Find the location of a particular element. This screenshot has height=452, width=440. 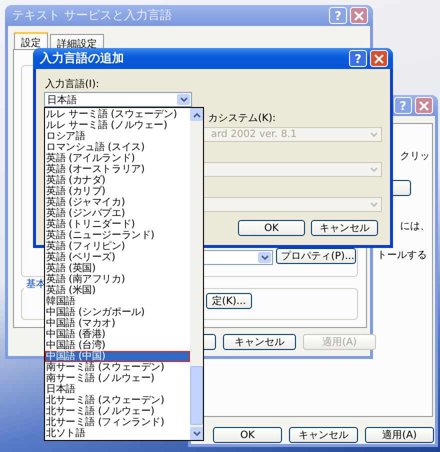

list-item: 英語 (英国) is located at coordinates (117, 268).